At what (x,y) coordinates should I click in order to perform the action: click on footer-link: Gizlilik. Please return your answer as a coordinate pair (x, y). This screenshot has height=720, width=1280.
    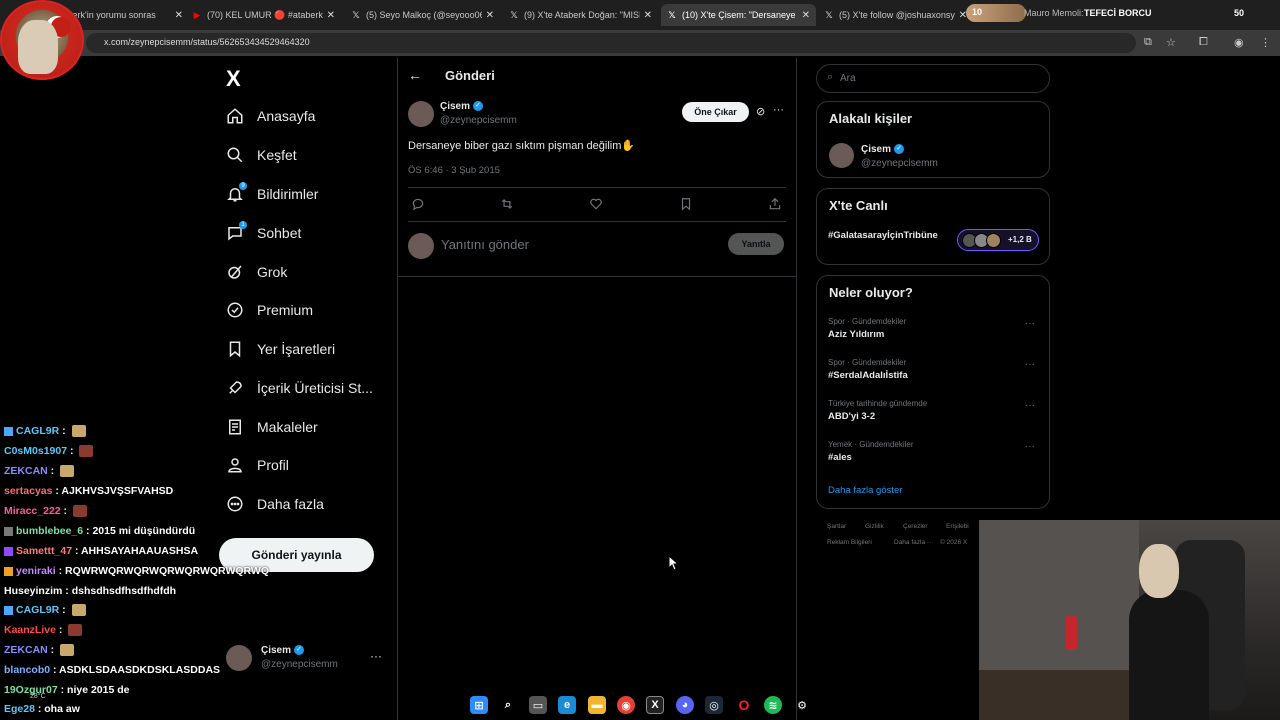
    Looking at the image, I should click on (874, 526).